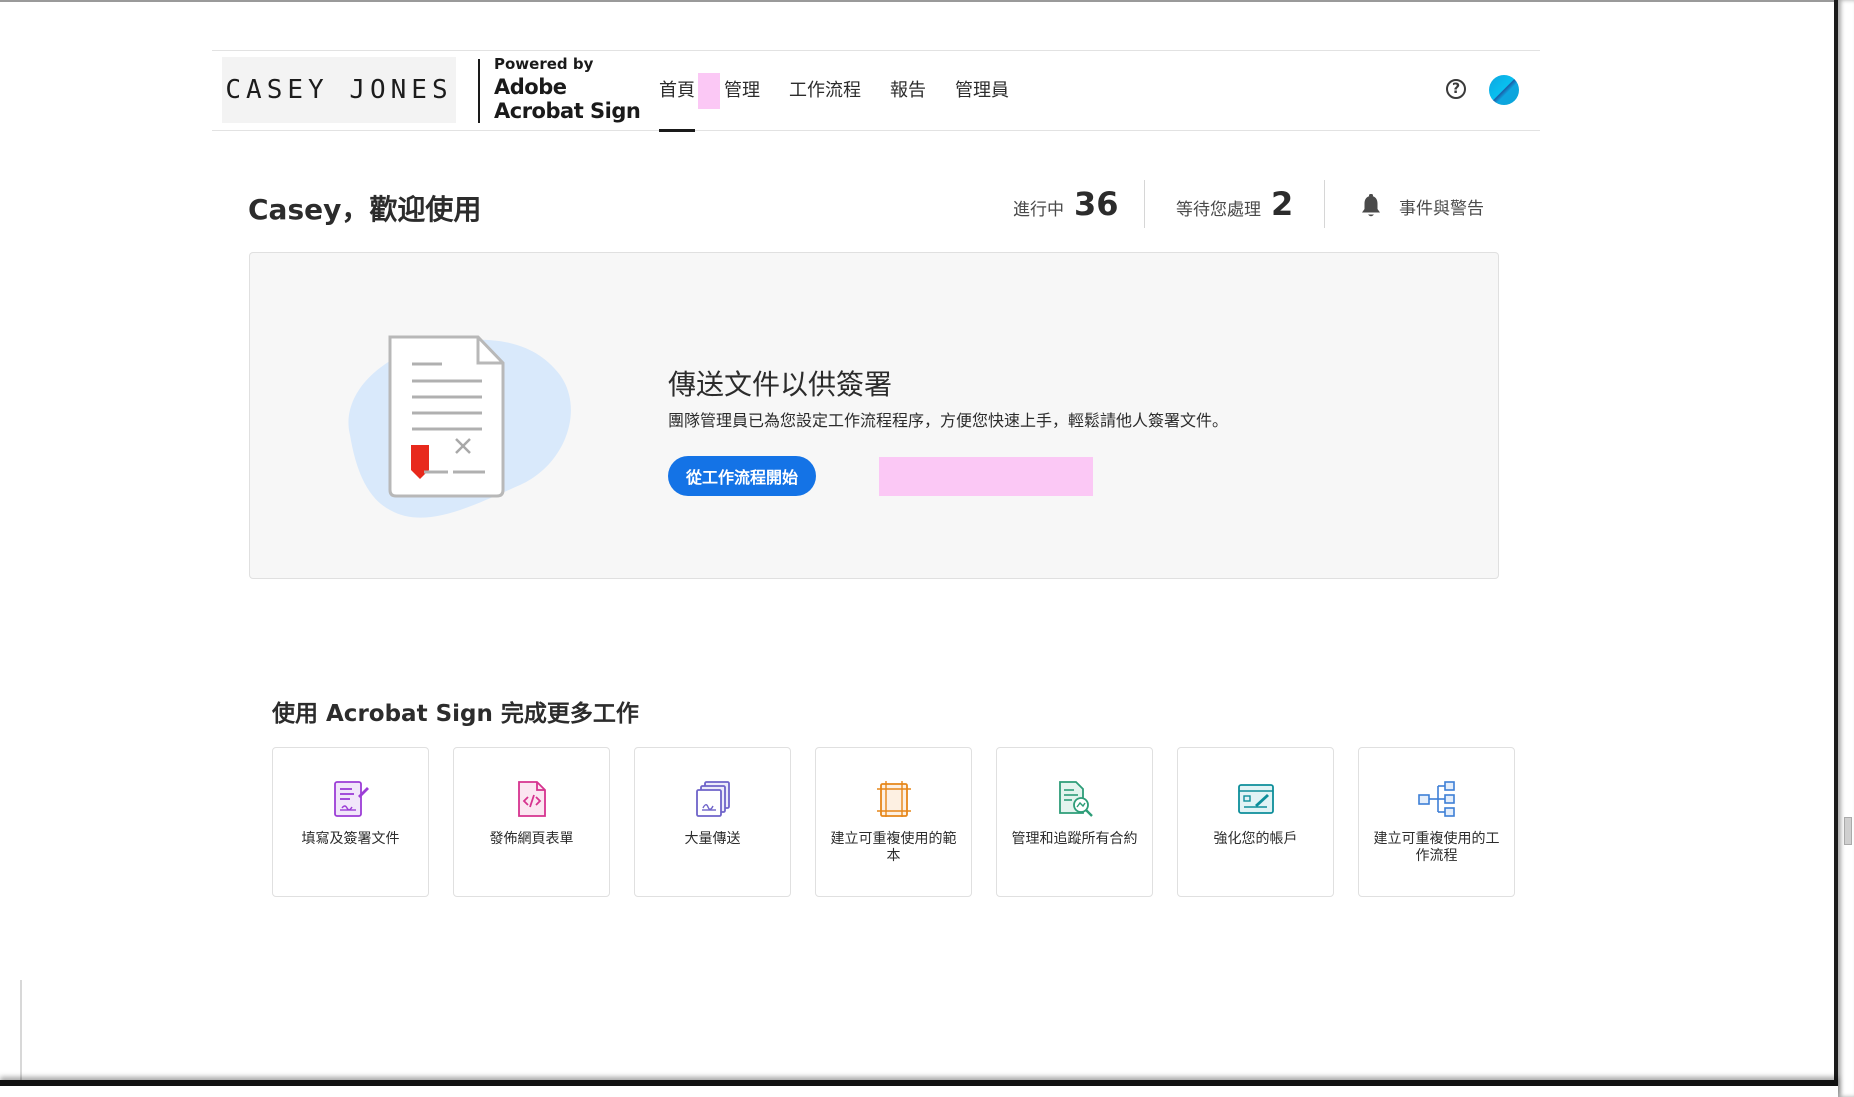 This screenshot has width=1854, height=1097. I want to click on fill-sign-icon, so click(351, 799).